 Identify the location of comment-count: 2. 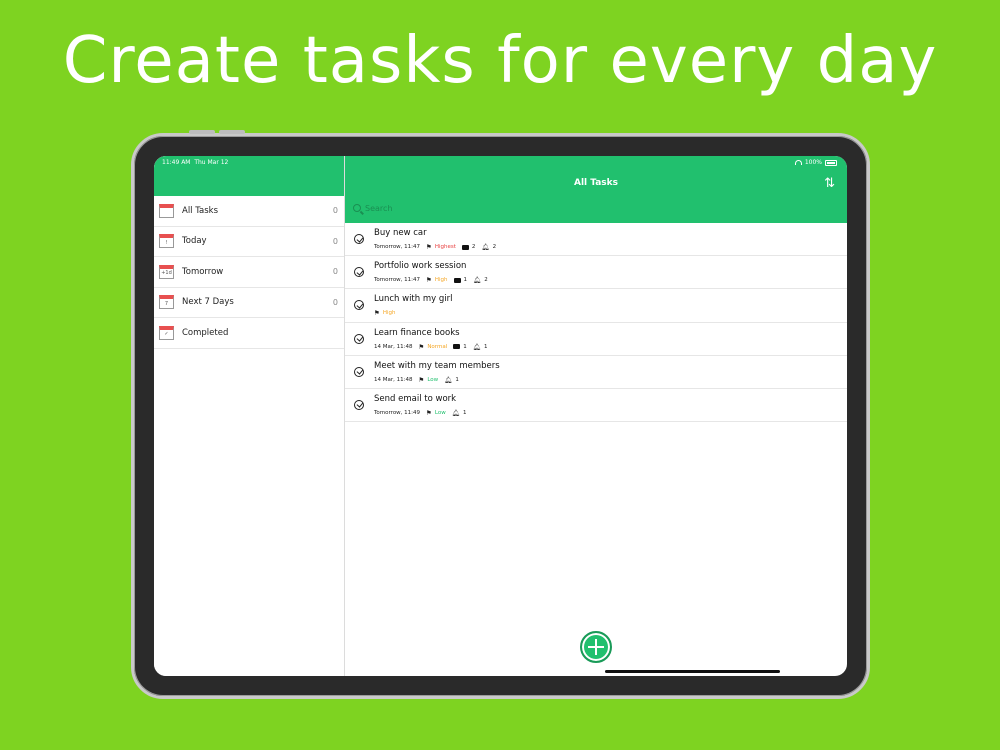
(473, 247).